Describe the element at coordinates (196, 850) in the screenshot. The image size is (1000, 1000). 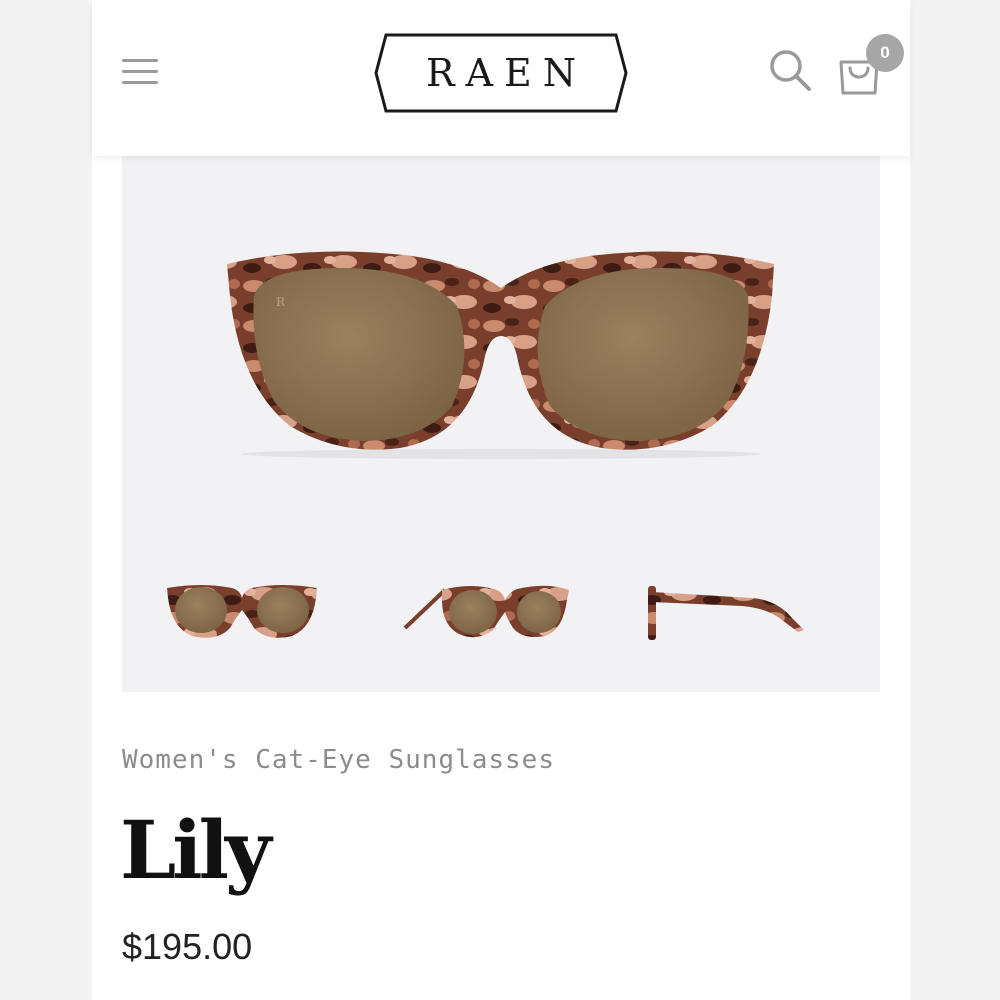
I see `product-name: Lily` at that location.